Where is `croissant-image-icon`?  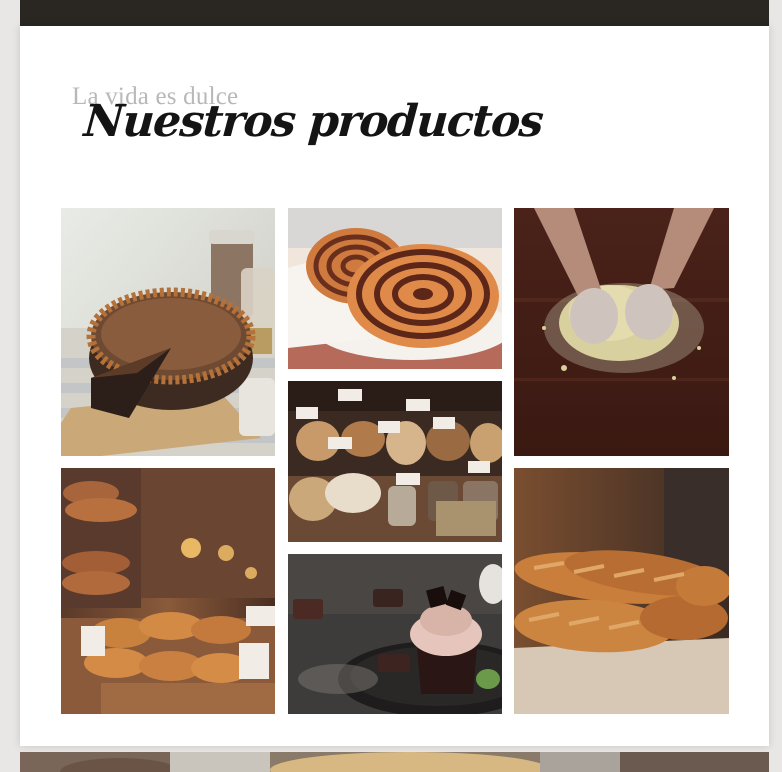 croissant-image-icon is located at coordinates (168, 591).